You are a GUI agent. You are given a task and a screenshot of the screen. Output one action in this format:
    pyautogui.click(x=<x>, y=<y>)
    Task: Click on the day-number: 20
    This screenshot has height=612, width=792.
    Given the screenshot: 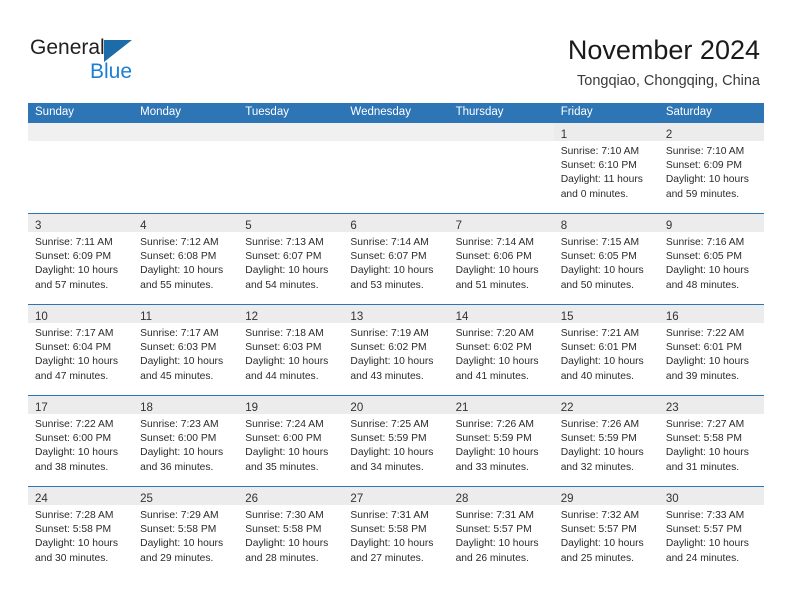 What is the action you would take?
    pyautogui.click(x=357, y=408)
    